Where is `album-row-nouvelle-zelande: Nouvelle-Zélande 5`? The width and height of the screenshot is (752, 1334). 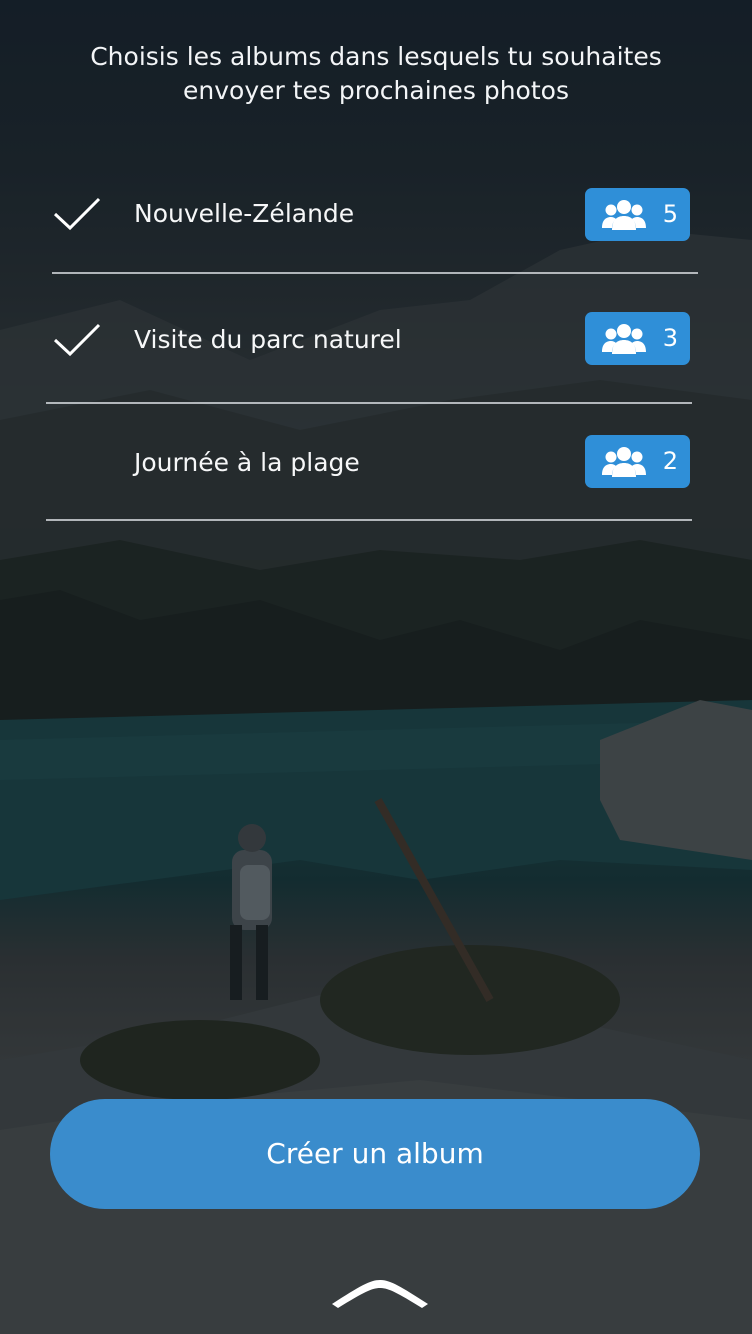 album-row-nouvelle-zelande: Nouvelle-Zélande 5 is located at coordinates (376, 214).